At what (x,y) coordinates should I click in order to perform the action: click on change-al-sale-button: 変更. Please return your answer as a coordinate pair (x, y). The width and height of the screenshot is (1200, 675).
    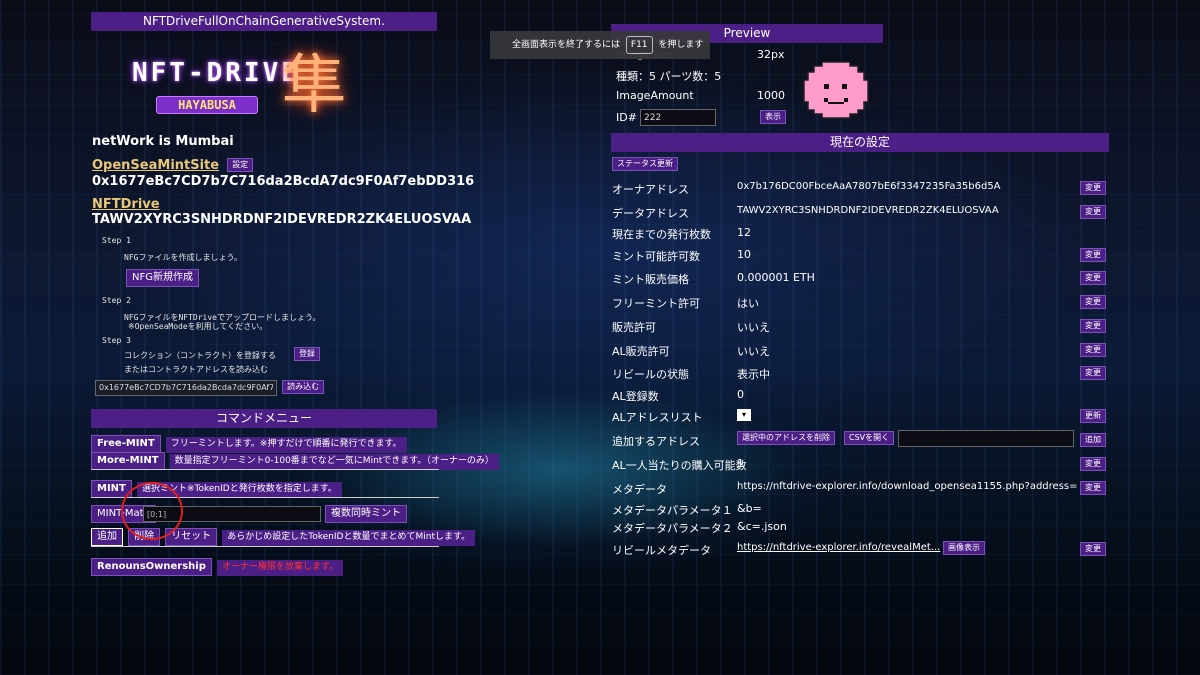
    Looking at the image, I should click on (1093, 350).